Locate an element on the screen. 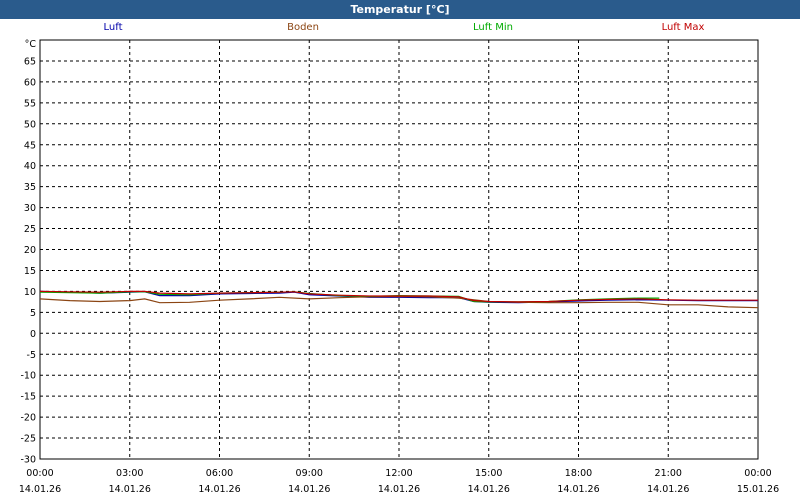  y-tick-label: 45 is located at coordinates (30, 145).